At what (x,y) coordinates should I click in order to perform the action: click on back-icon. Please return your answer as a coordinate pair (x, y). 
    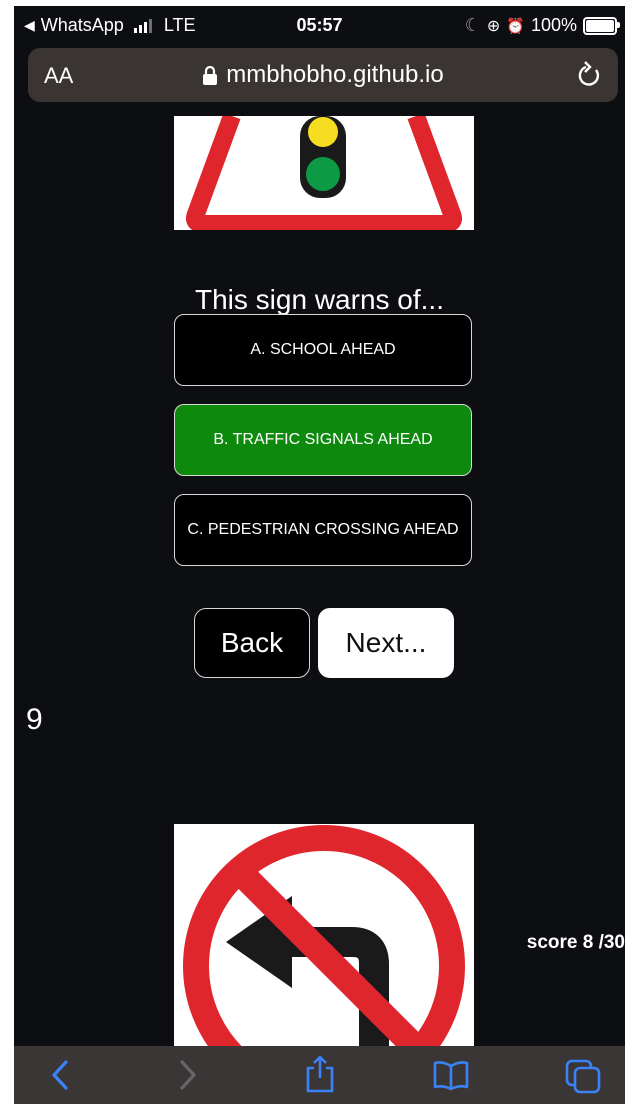
    Looking at the image, I should click on (60, 1075).